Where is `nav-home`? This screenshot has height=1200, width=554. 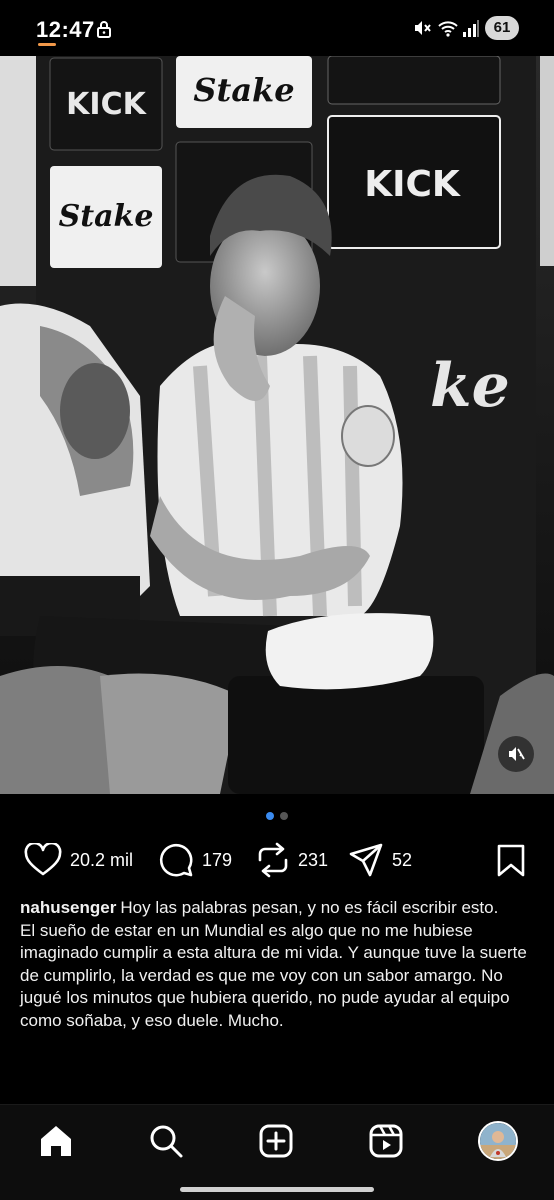
nav-home is located at coordinates (56, 1141).